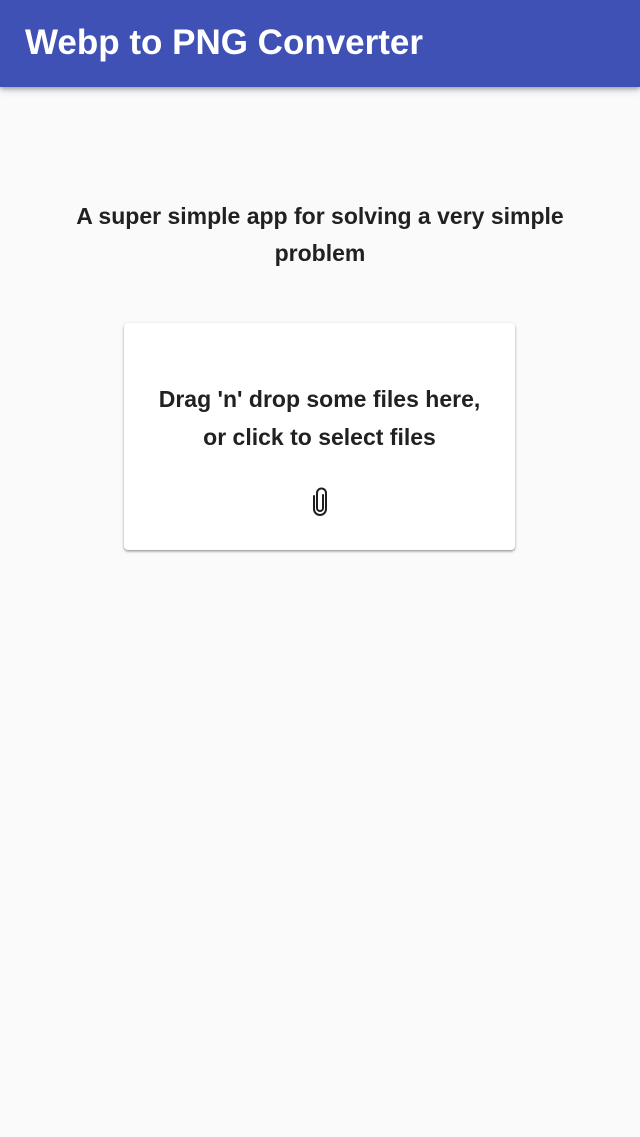  I want to click on app-title: Webp to PNG Converter, so click(224, 42).